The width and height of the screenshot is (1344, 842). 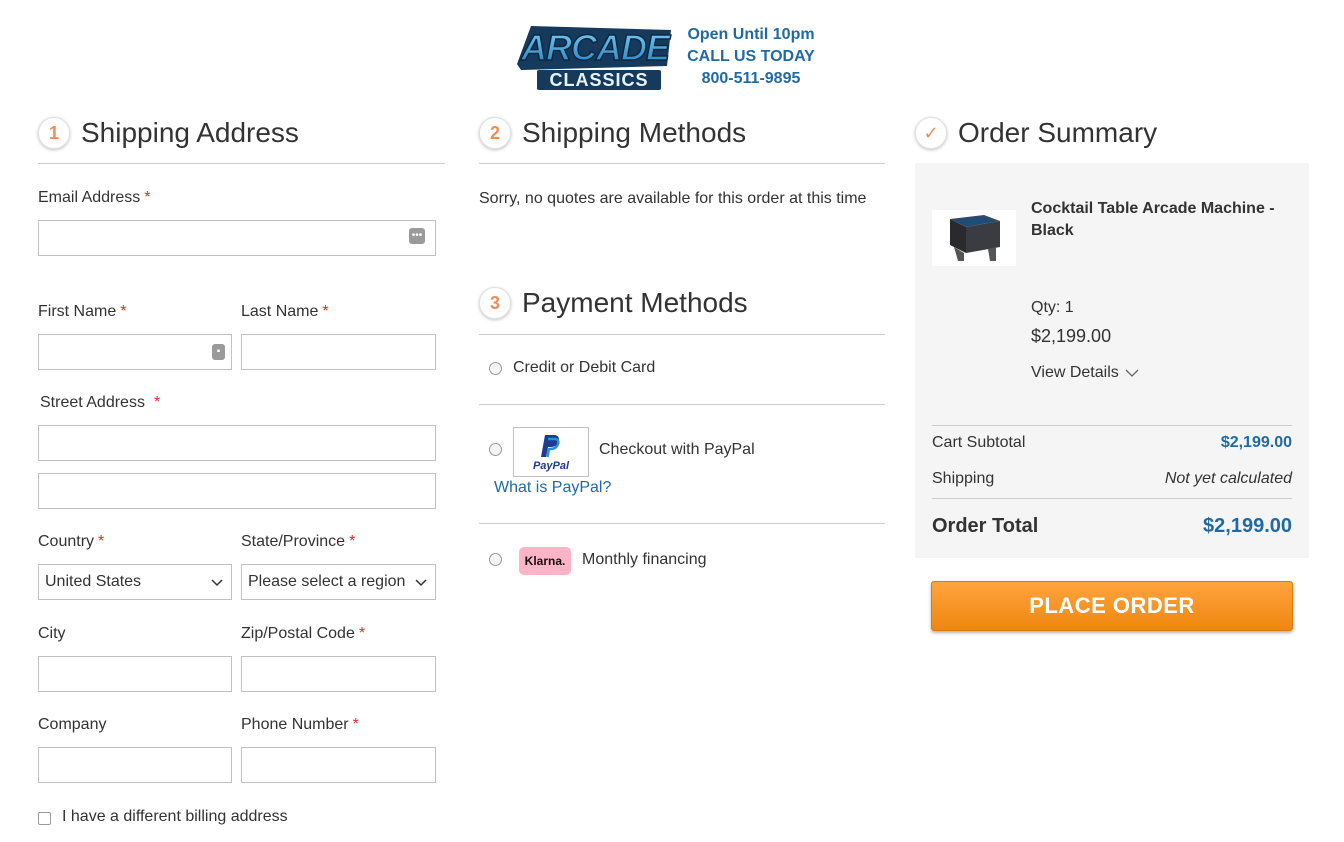 What do you see at coordinates (751, 79) in the screenshot?
I see `phone-link: 800-511-9895` at bounding box center [751, 79].